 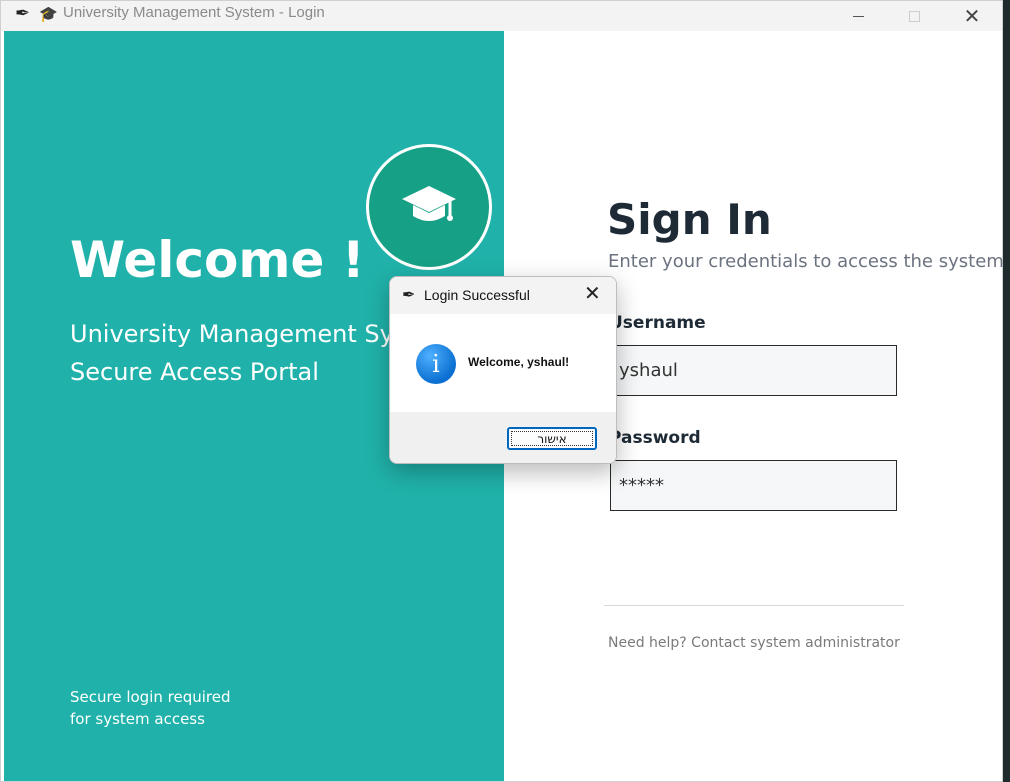 What do you see at coordinates (655, 438) in the screenshot?
I see `password-label: Password` at bounding box center [655, 438].